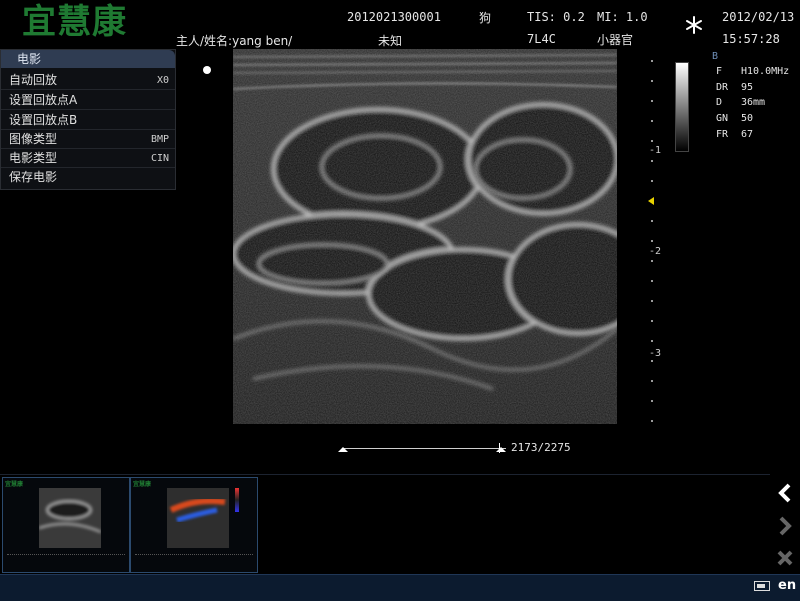 Image resolution: width=800 pixels, height=601 pixels. I want to click on thumbnail-b-mode: 宜慧康, so click(66, 525).